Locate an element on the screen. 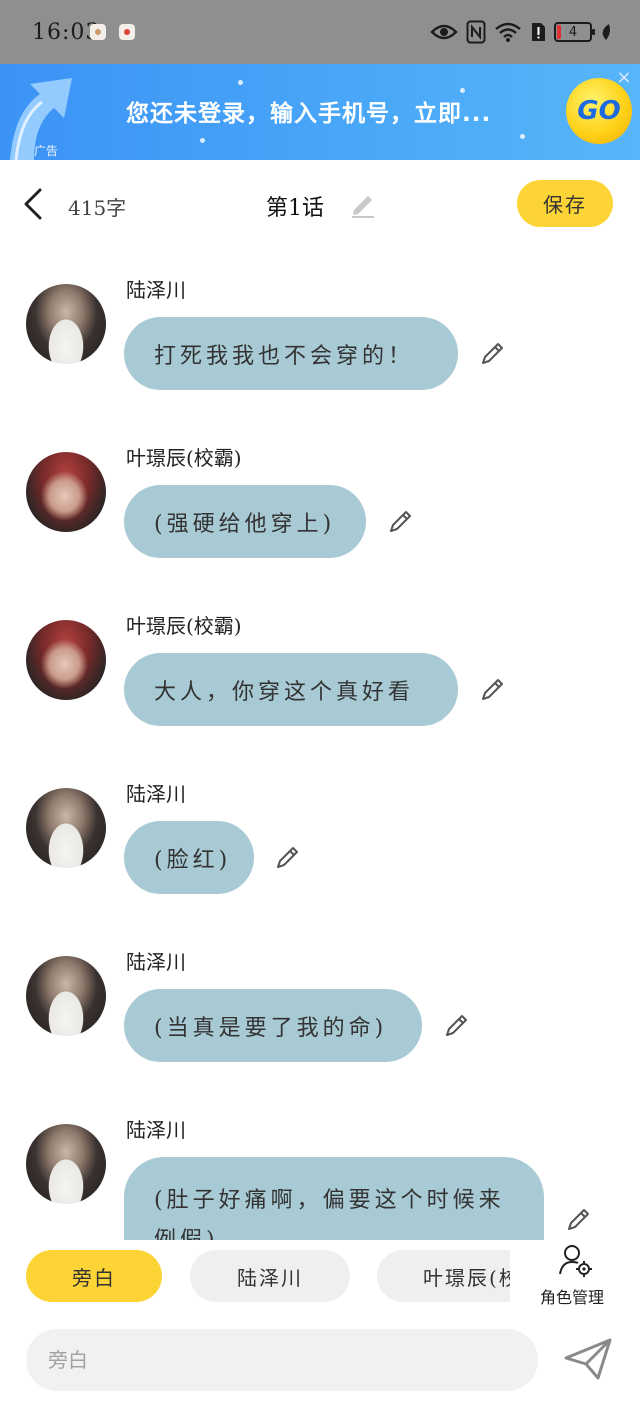 The image size is (640, 1408). role-chip-luzechuan: 陆泽川 is located at coordinates (270, 1276).